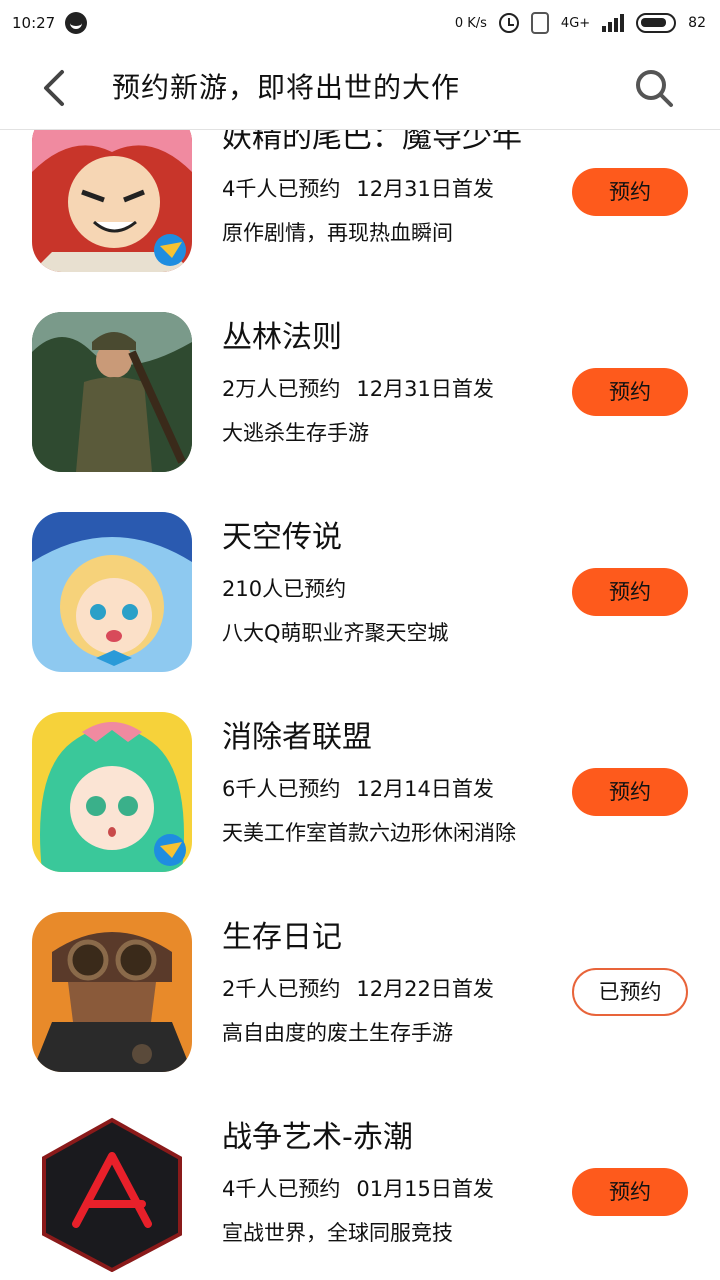  Describe the element at coordinates (281, 789) in the screenshot. I see `reserve-count: 6千人已预约` at that location.